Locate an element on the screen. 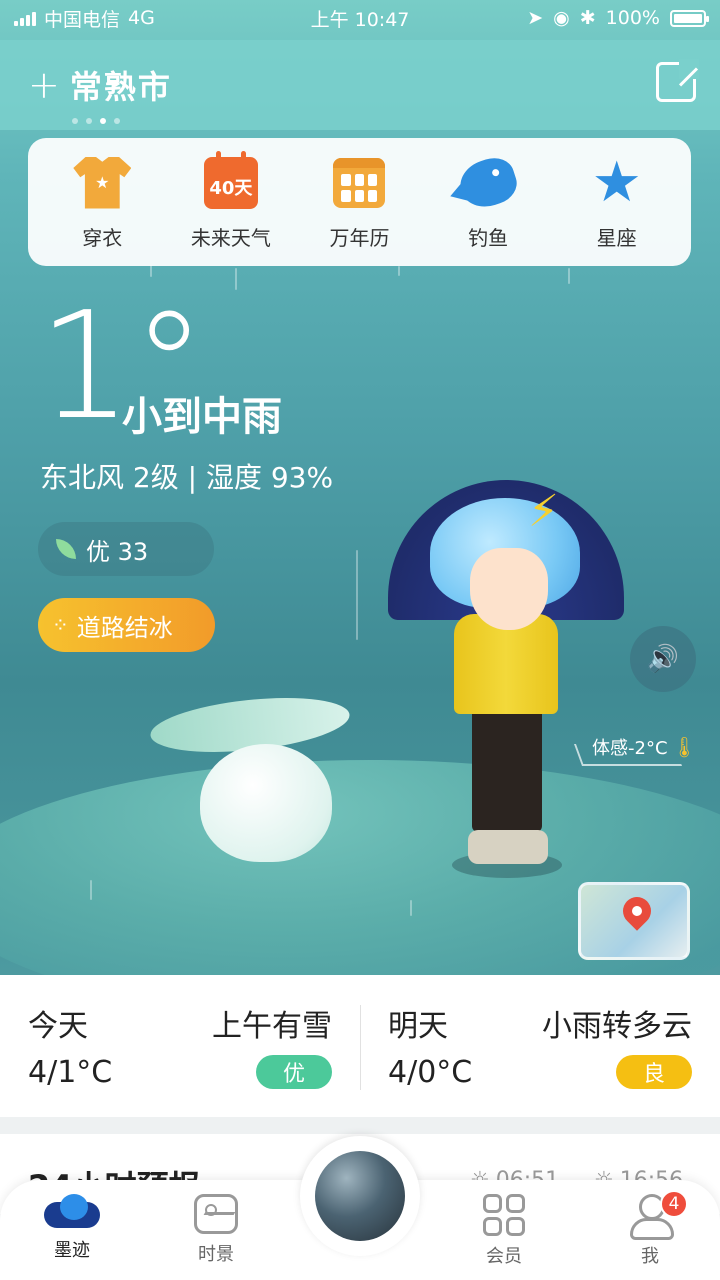  day-condition: 上午有雪 is located at coordinates (272, 1026).